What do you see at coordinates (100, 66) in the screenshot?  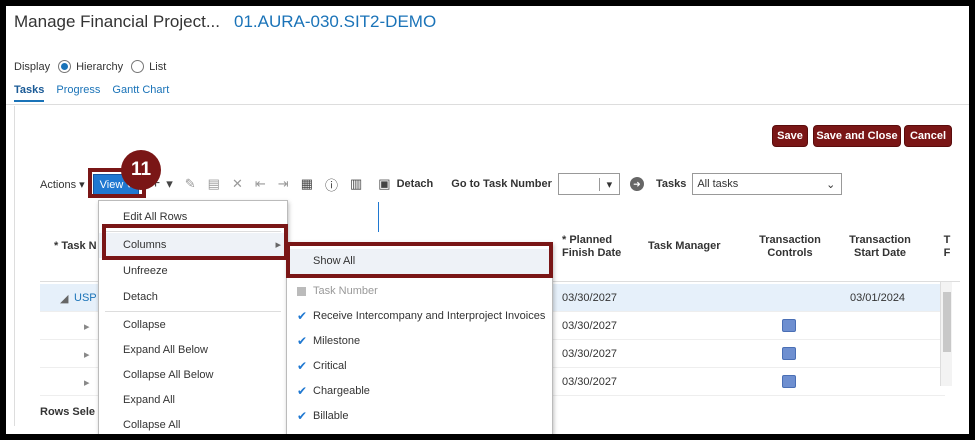 I see `hierarchy-label: Hierarchy` at bounding box center [100, 66].